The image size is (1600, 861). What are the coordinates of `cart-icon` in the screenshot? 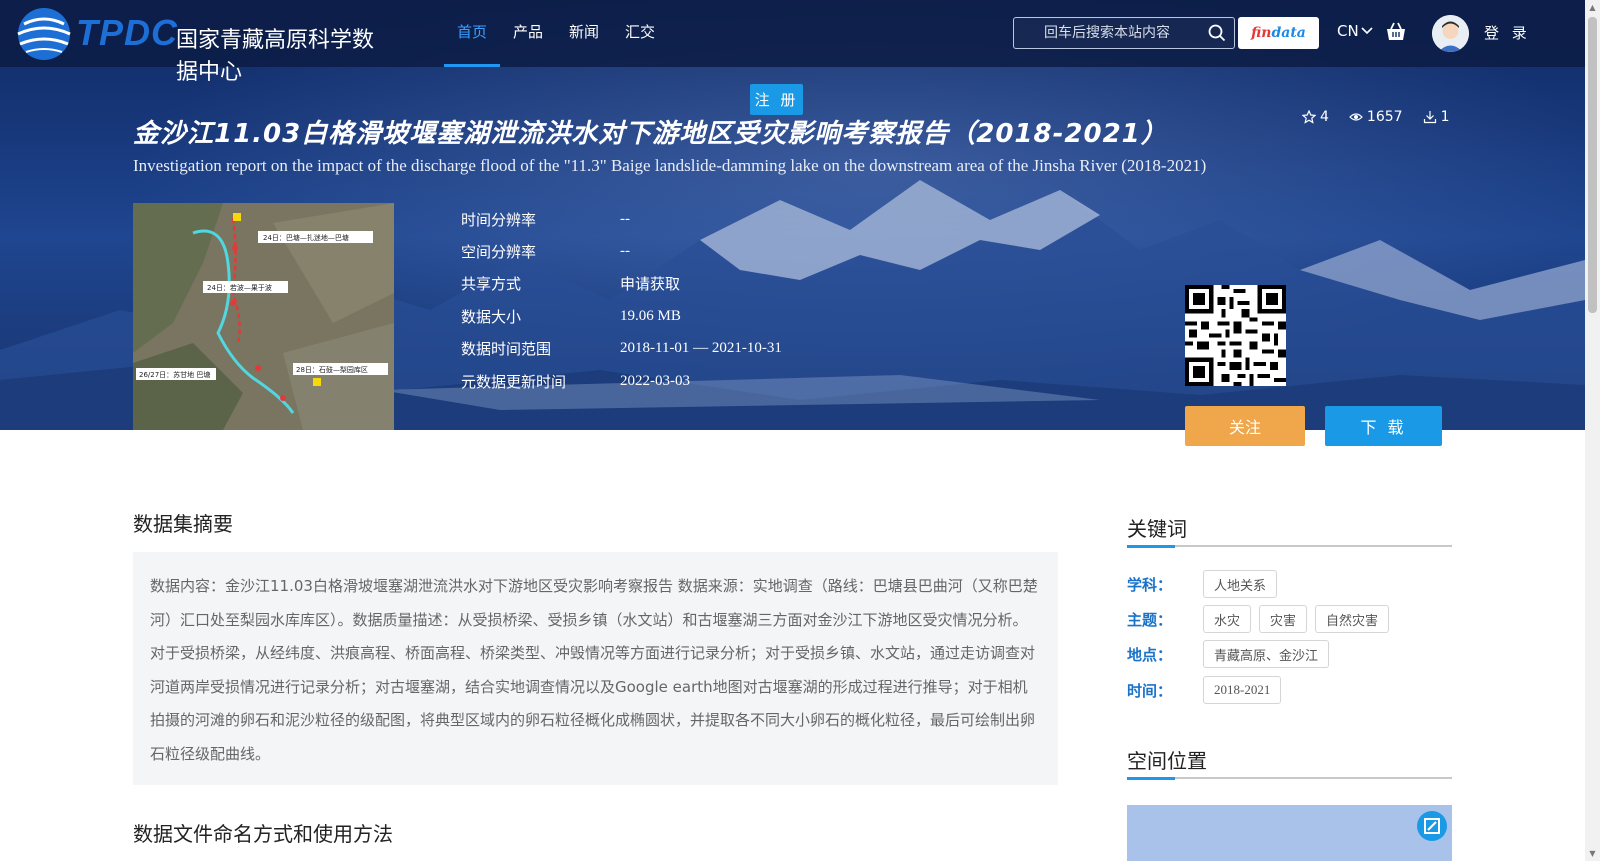 It's located at (1396, 32).